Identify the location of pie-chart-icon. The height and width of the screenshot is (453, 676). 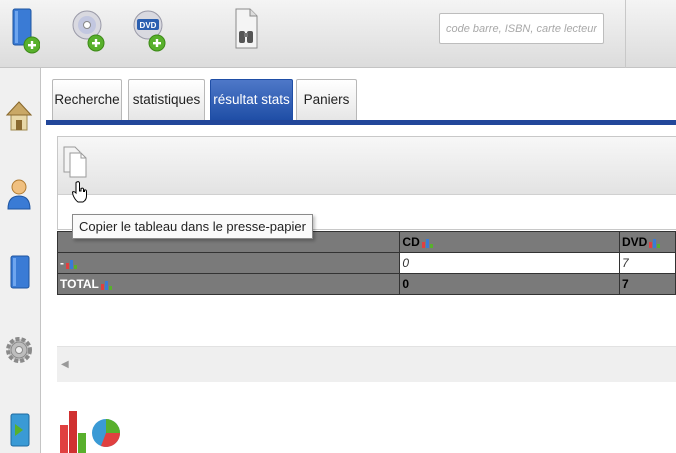
(106, 433).